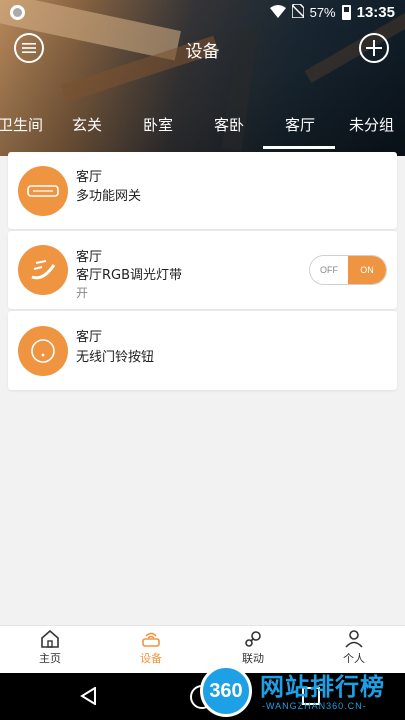 Image resolution: width=405 pixels, height=720 pixels. What do you see at coordinates (371, 124) in the screenshot?
I see `tab-ungrouped: 未分组` at bounding box center [371, 124].